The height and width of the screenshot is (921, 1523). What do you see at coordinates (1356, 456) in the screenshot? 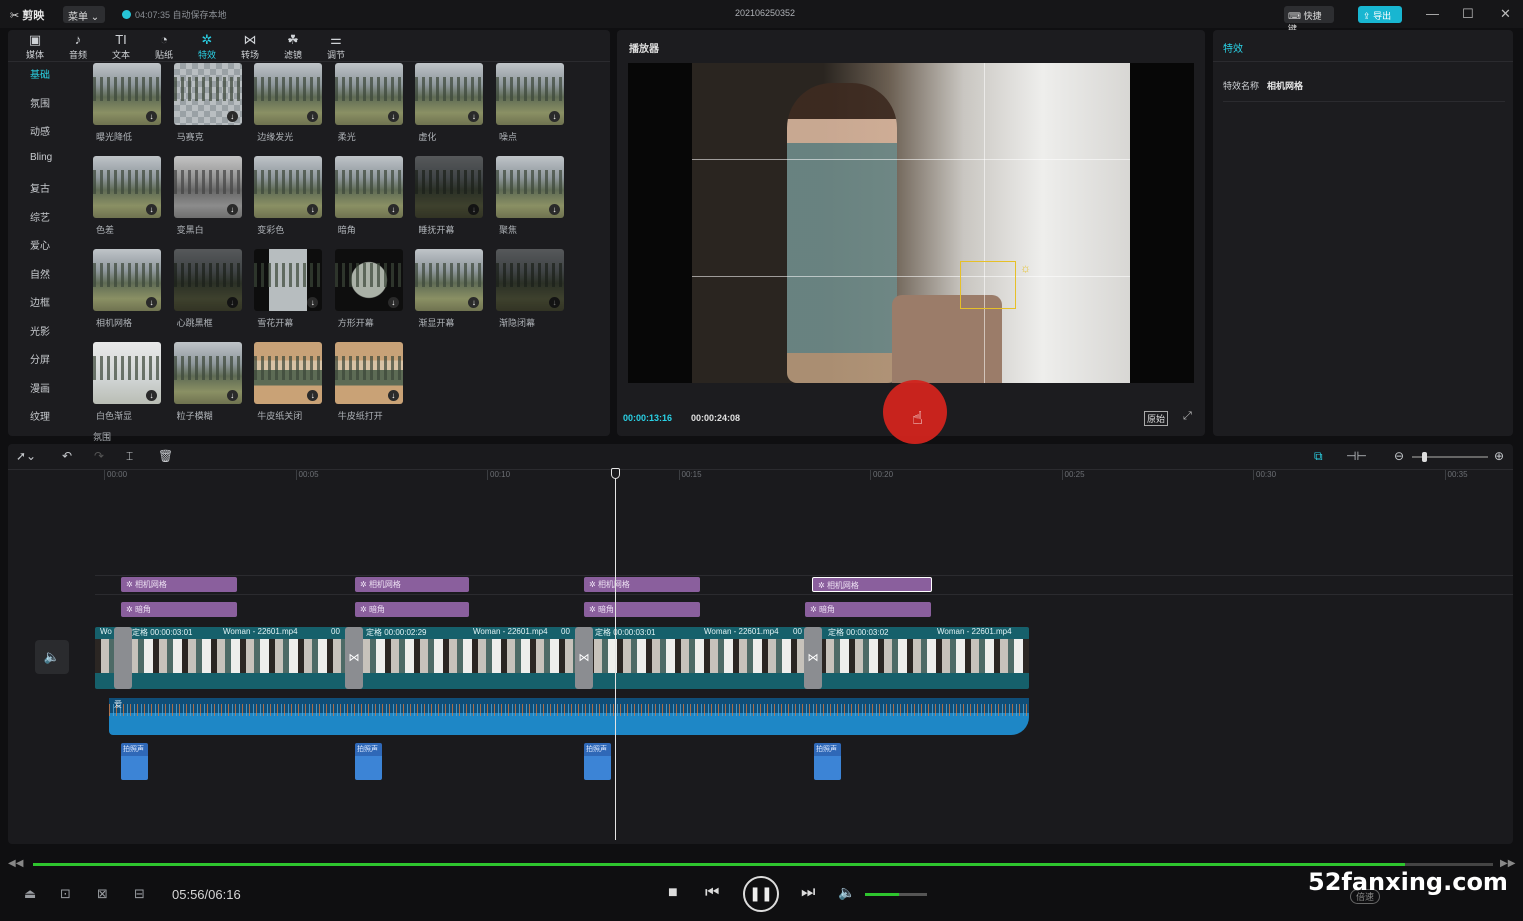
I see `link-icon: ⊣⊢` at bounding box center [1356, 456].